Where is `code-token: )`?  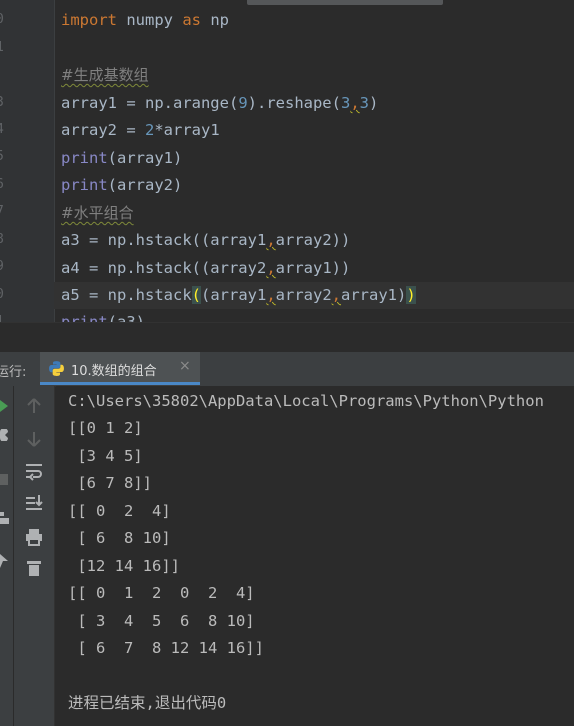
code-token: ) is located at coordinates (374, 103).